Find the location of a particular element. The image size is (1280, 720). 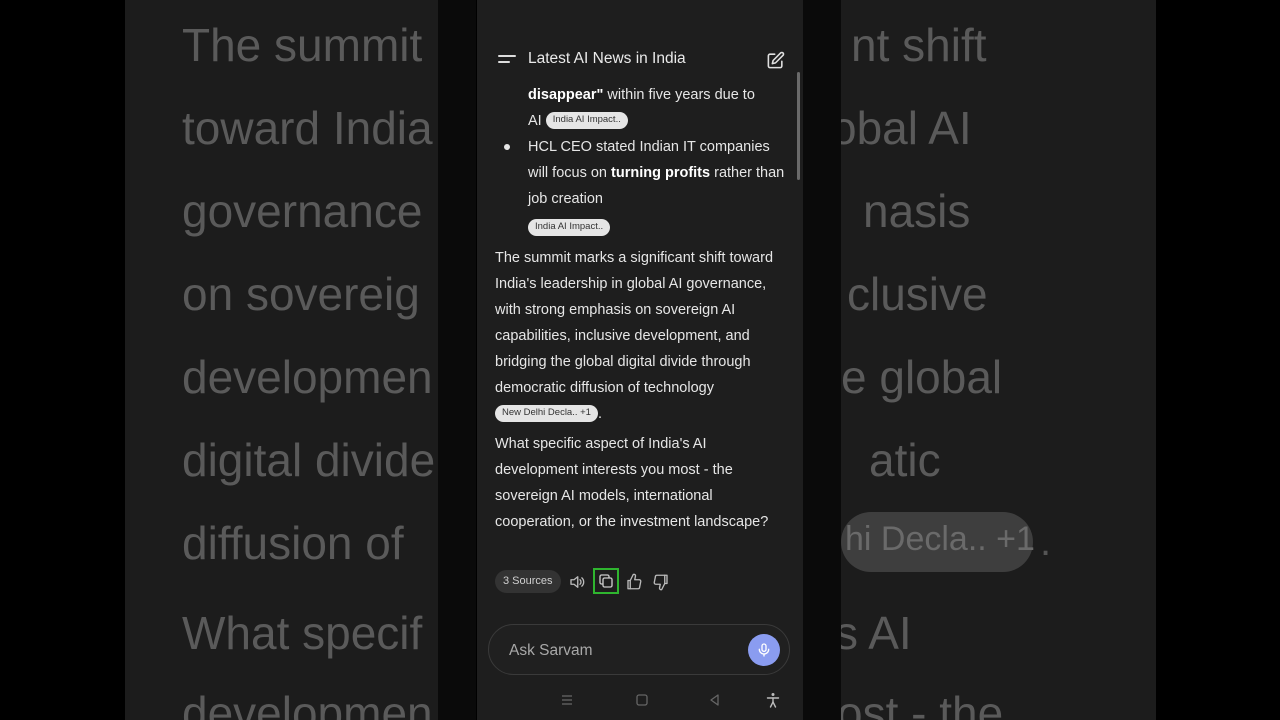

bg-text-line: digital divide is located at coordinates (309, 460).